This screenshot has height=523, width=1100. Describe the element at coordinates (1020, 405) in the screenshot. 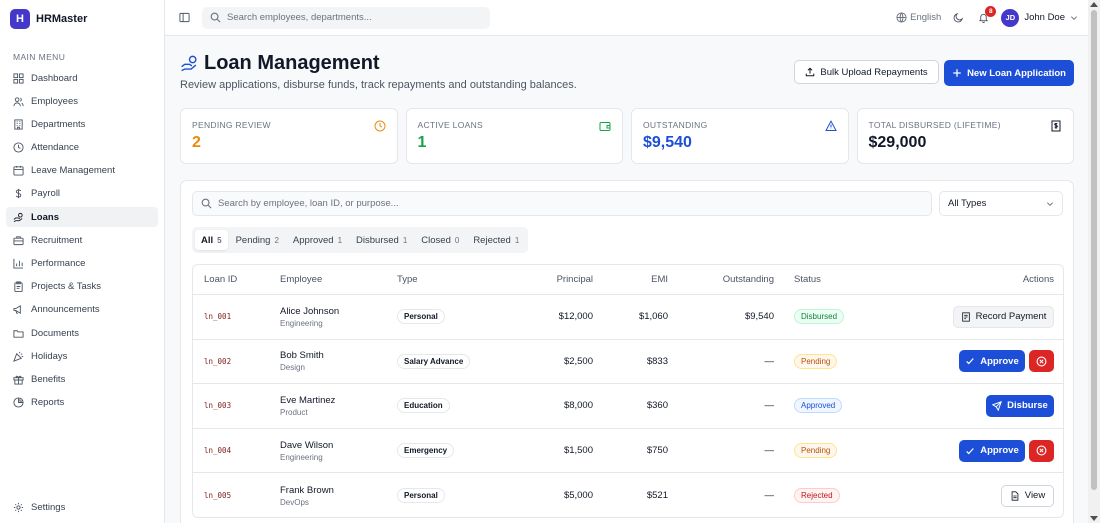

I see `disburse-button: Disburse` at that location.